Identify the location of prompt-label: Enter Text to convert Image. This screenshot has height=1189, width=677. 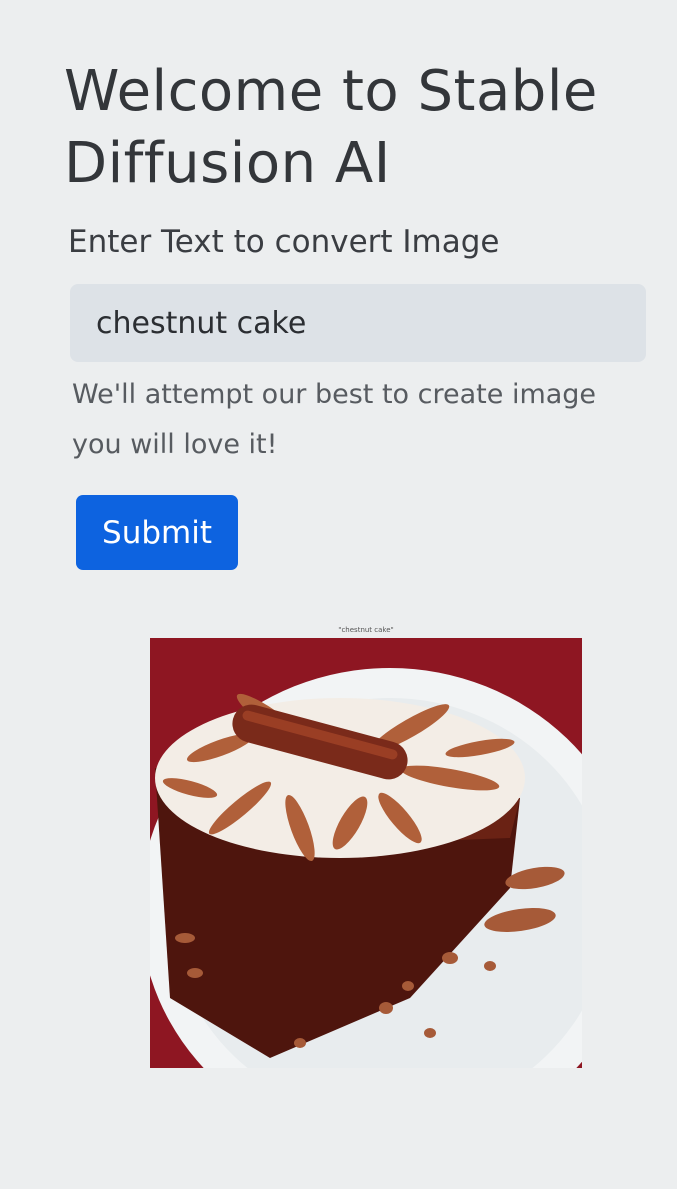
(284, 242).